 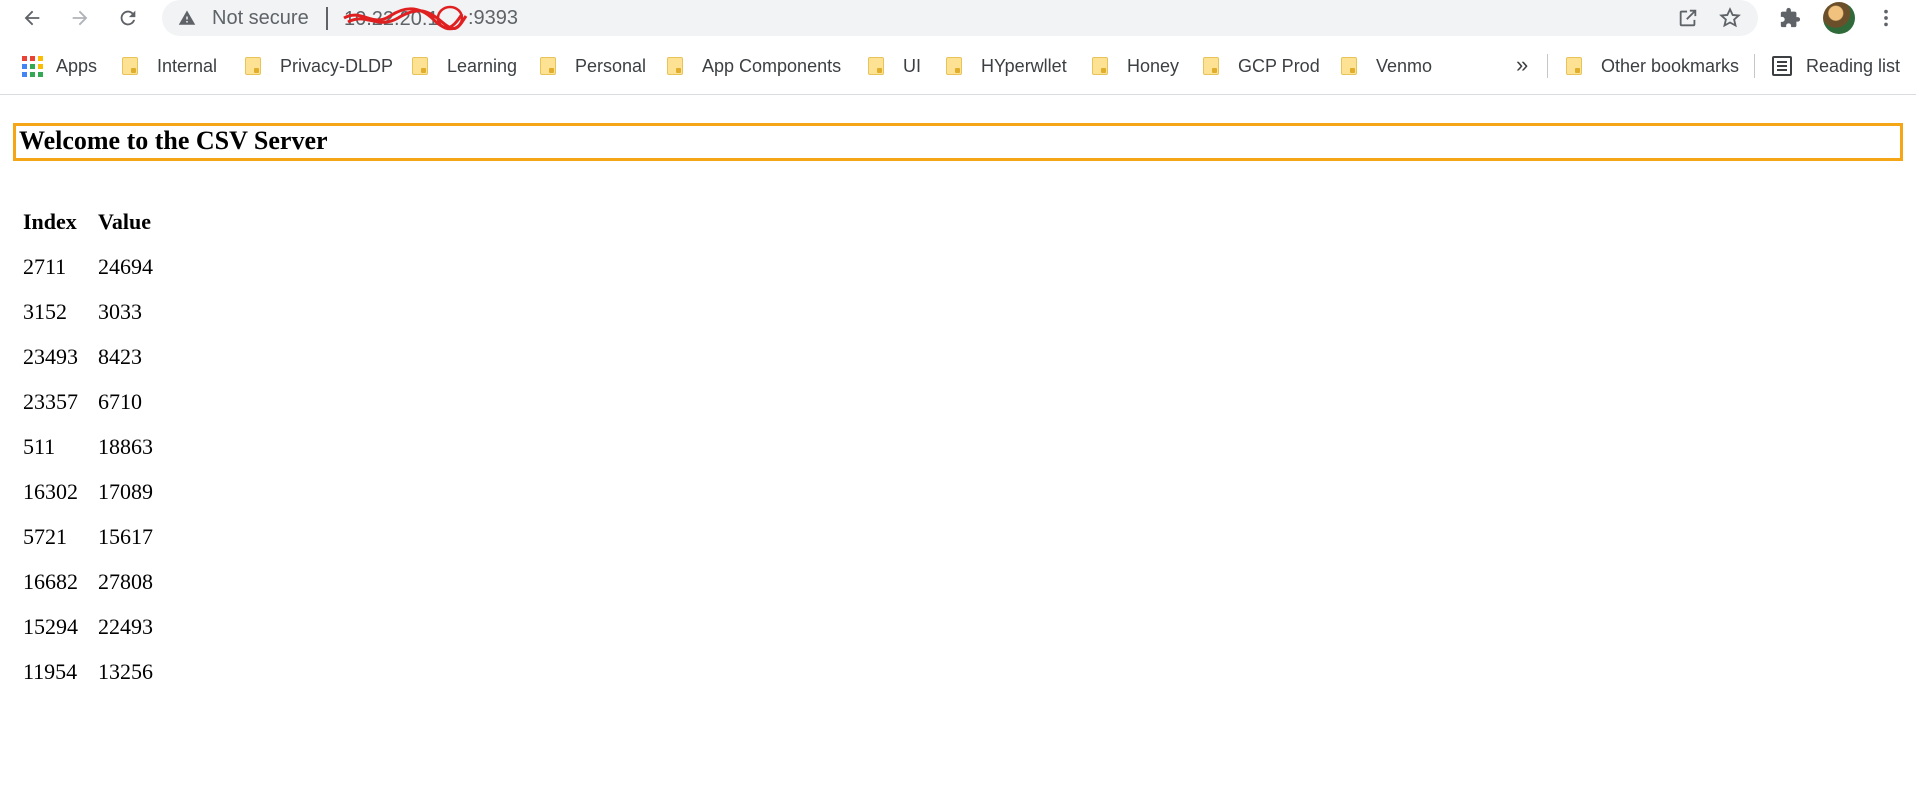 What do you see at coordinates (327, 18) in the screenshot?
I see `address-separator` at bounding box center [327, 18].